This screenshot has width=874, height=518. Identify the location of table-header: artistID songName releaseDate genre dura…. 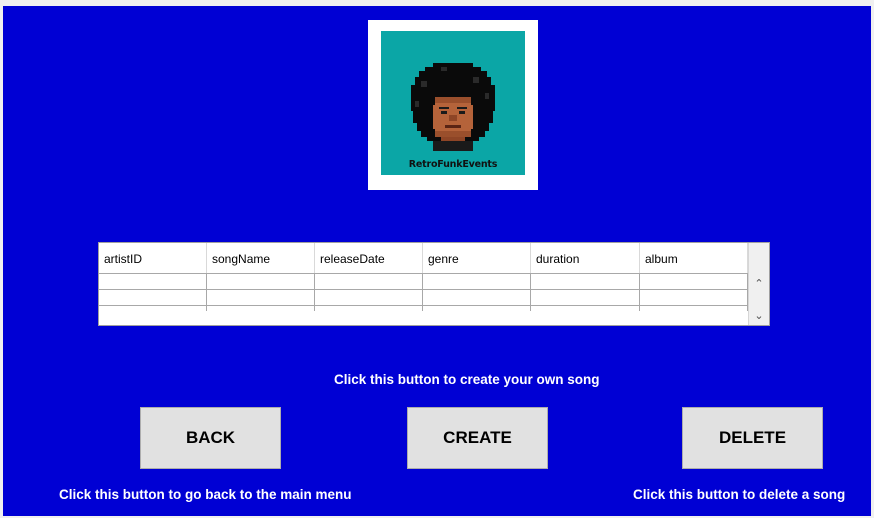
(423, 258).